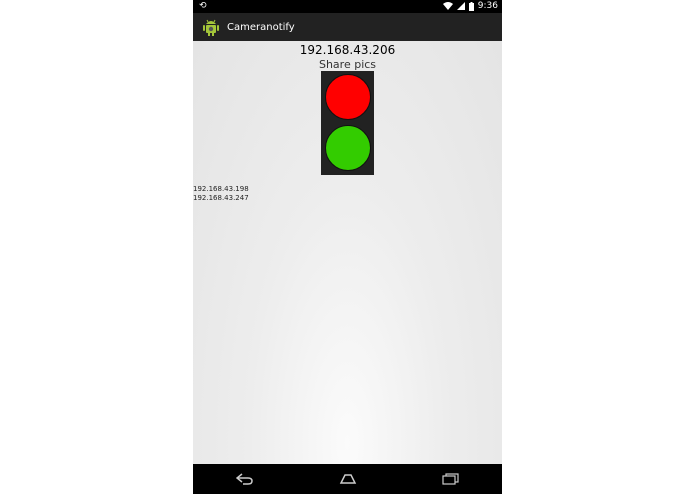 This screenshot has width=695, height=494. I want to click on status-icons: 9:36, so click(470, 6).